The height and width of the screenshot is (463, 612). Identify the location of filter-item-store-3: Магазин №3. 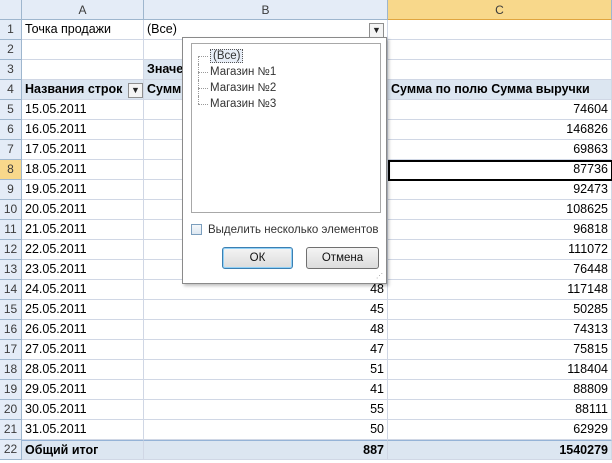
(237, 104).